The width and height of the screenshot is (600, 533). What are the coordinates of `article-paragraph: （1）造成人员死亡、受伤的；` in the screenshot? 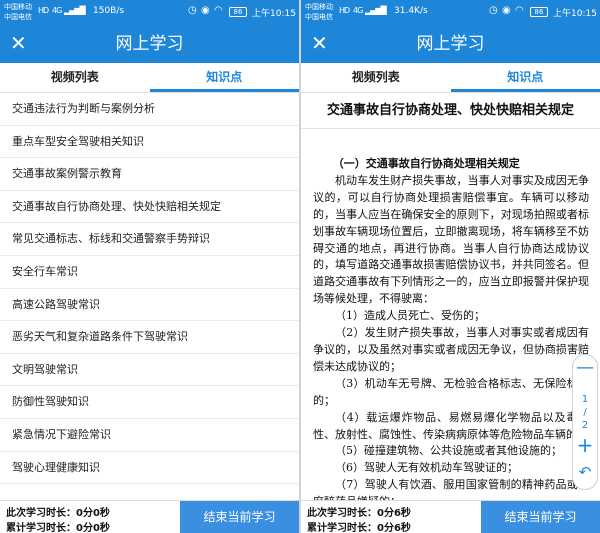 It's located at (410, 316).